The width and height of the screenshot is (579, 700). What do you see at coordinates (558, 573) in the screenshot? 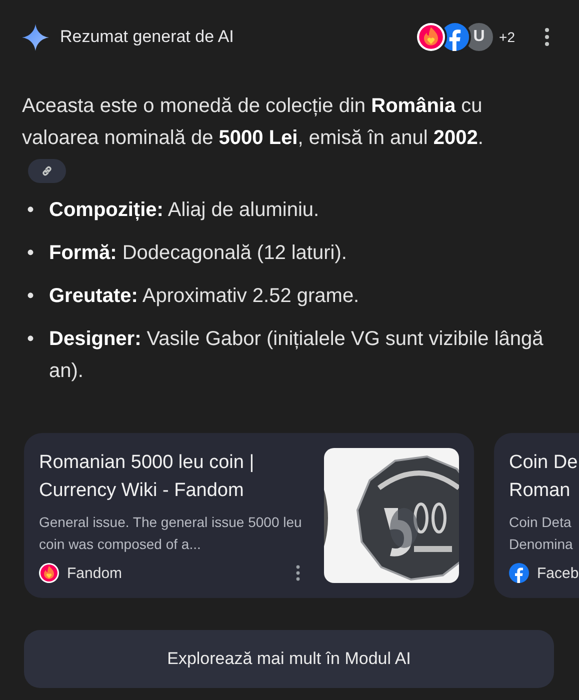
I see `source-name: Faceb` at bounding box center [558, 573].